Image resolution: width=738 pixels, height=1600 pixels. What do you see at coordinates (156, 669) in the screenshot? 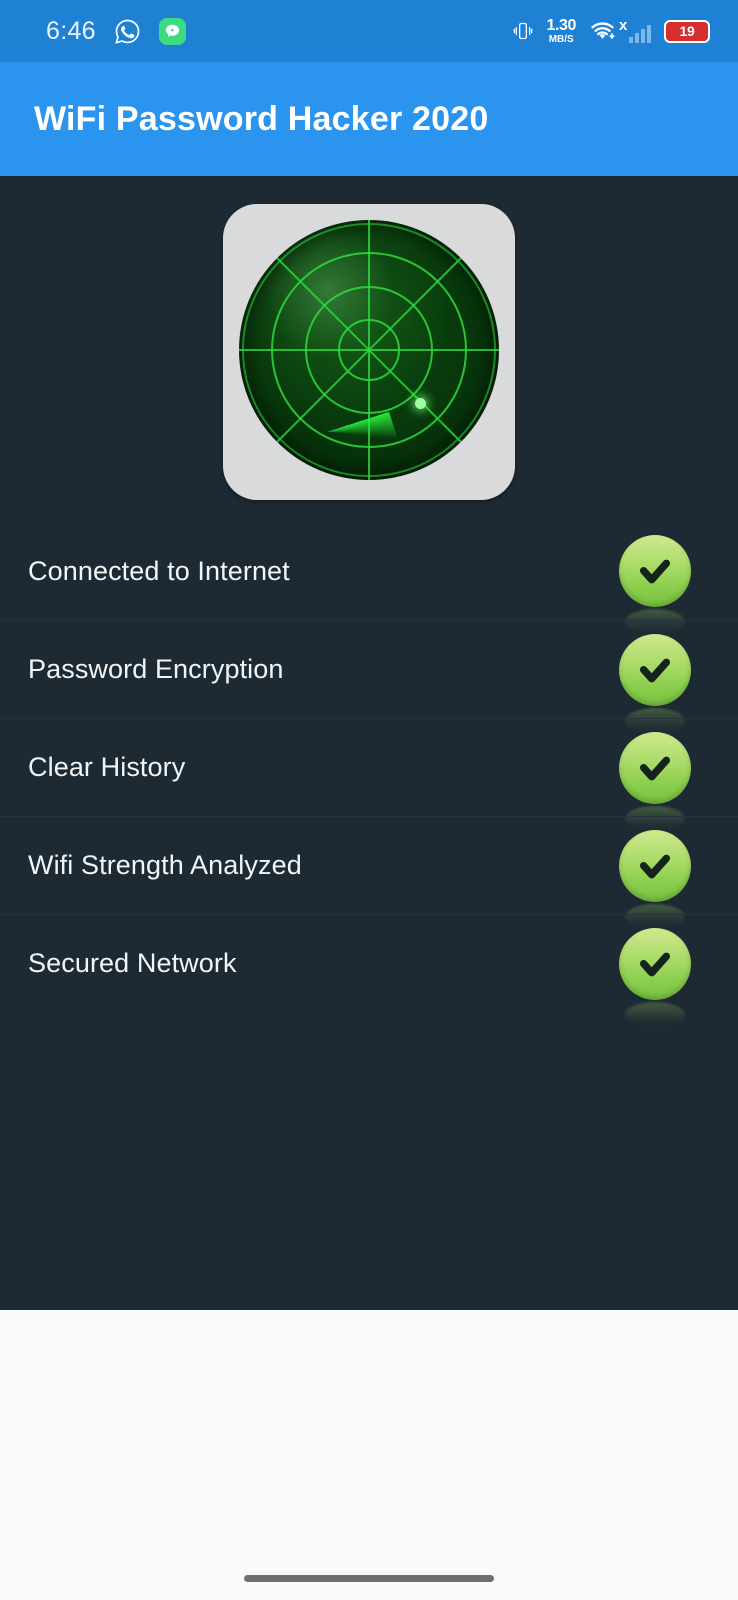
I see `list-item-label: Password Encryption` at bounding box center [156, 669].